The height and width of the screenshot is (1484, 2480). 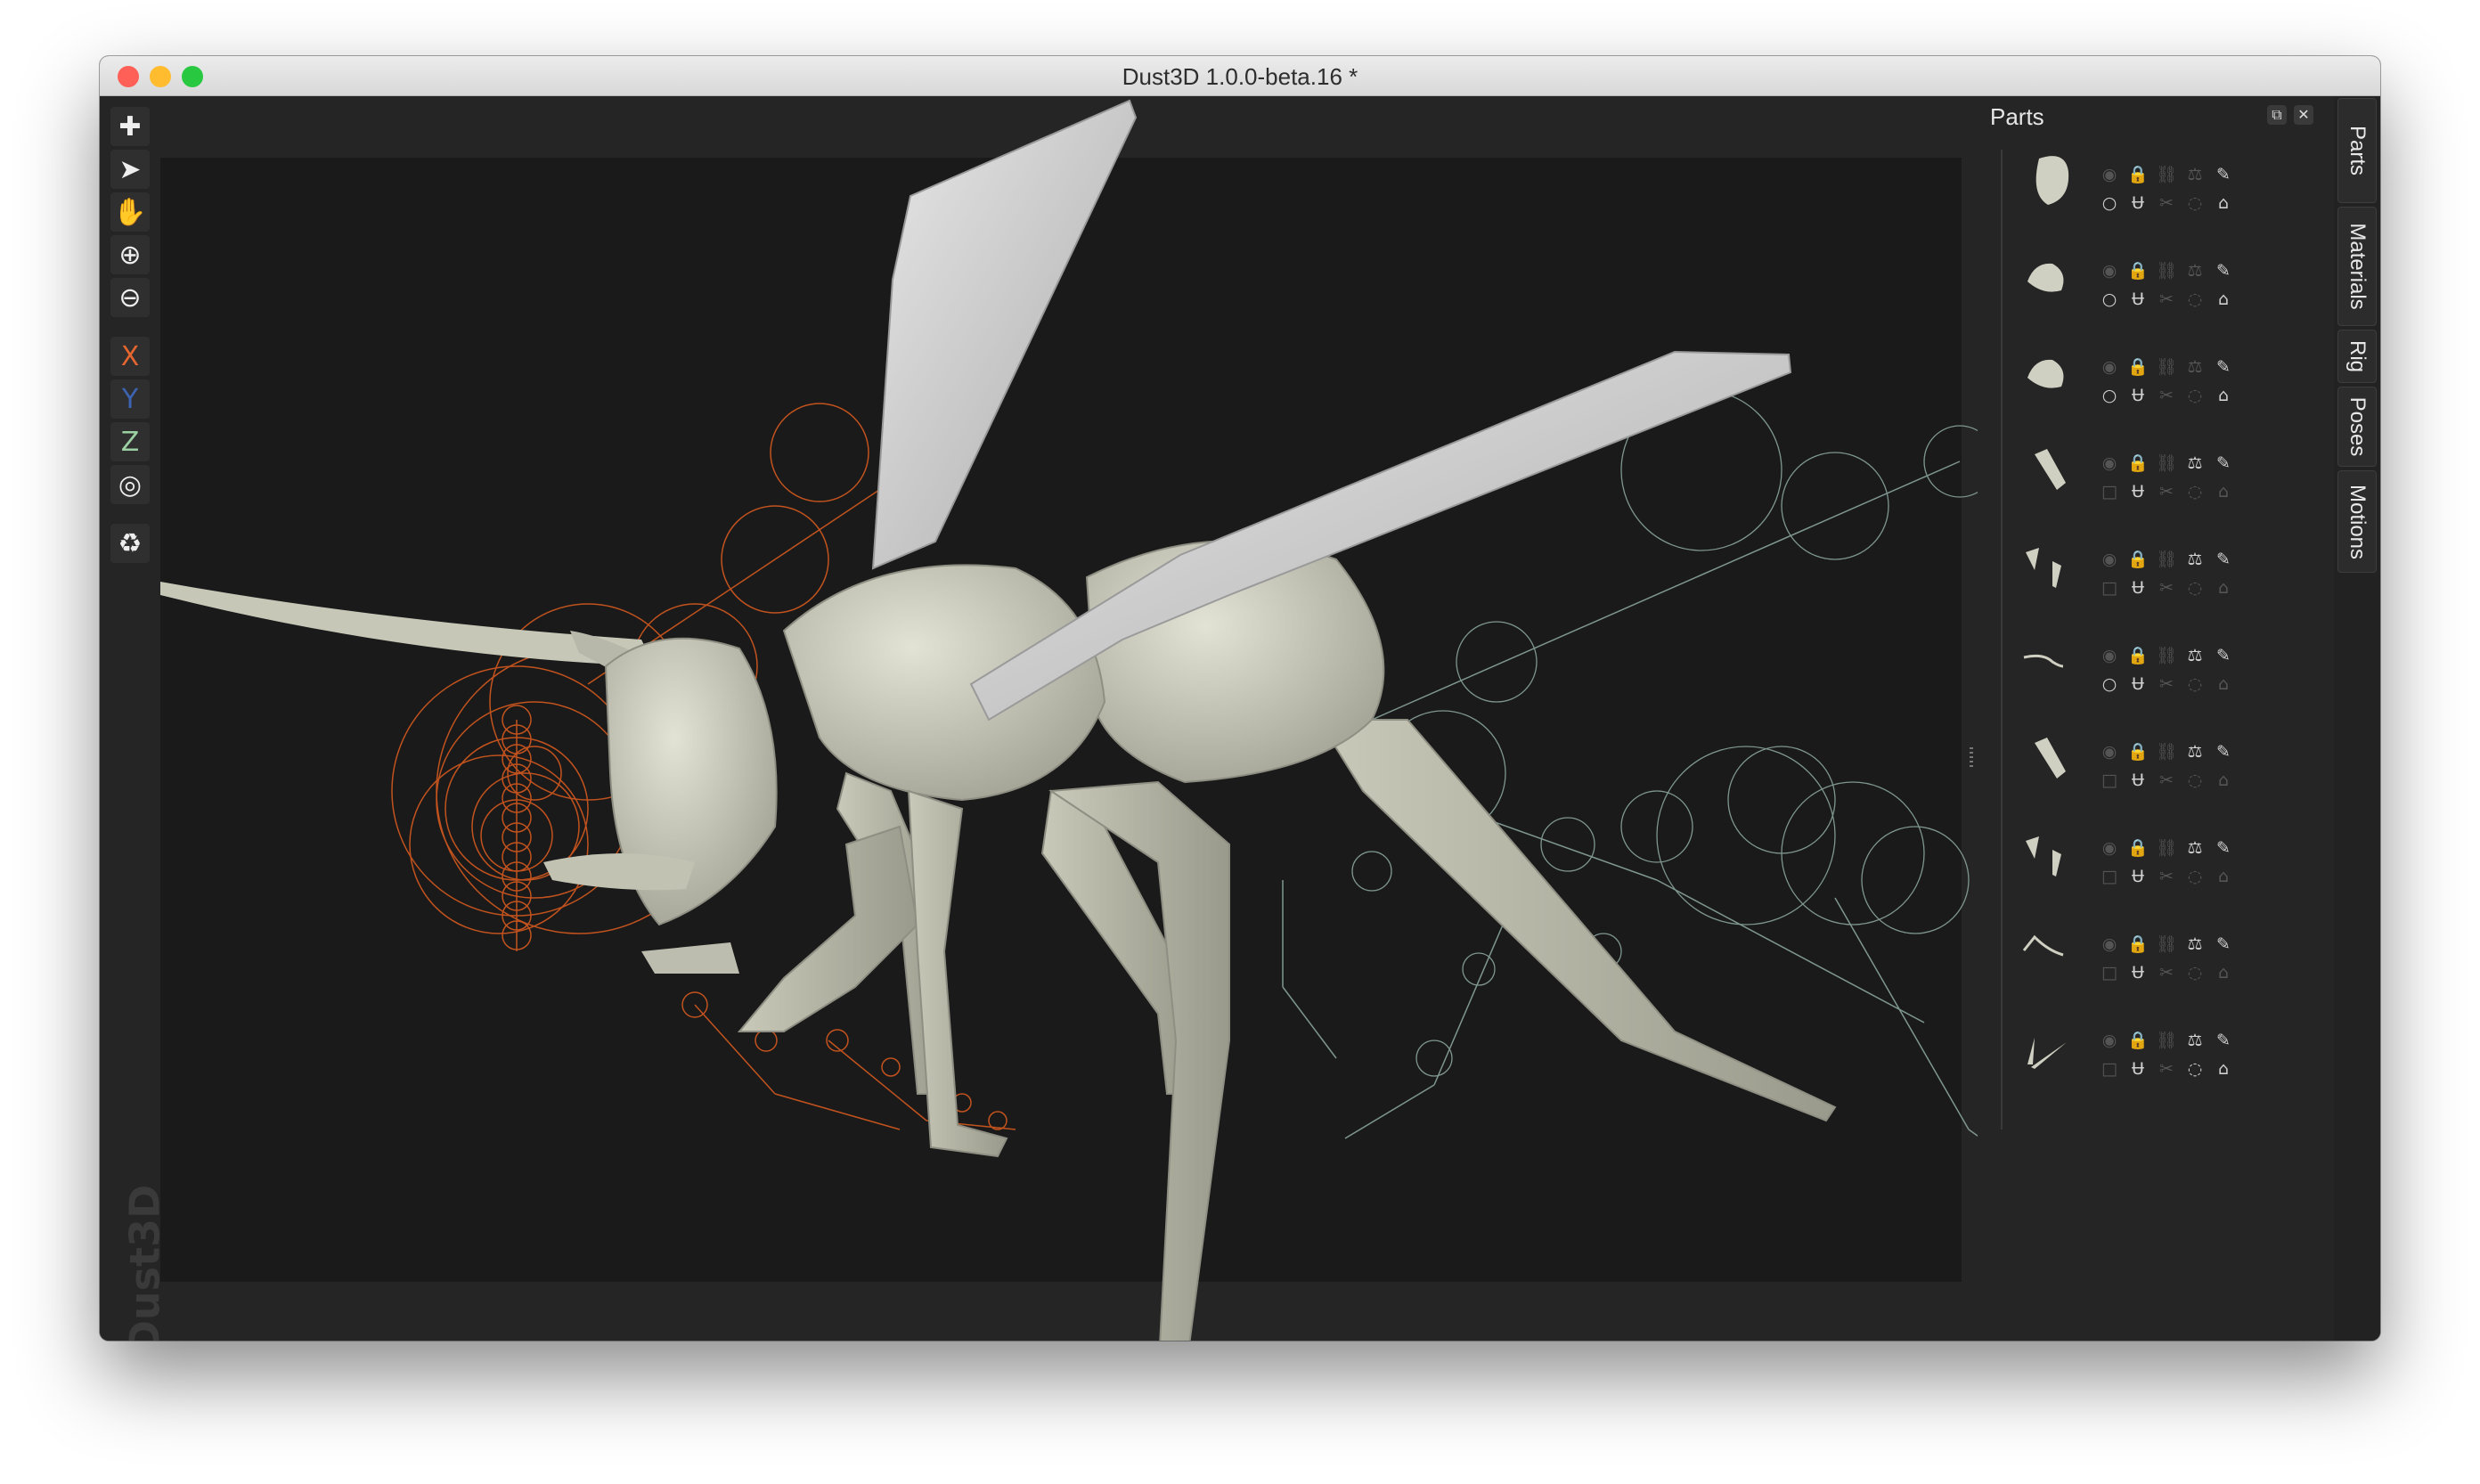 I want to click on axis-y-button: Y, so click(x=130, y=399).